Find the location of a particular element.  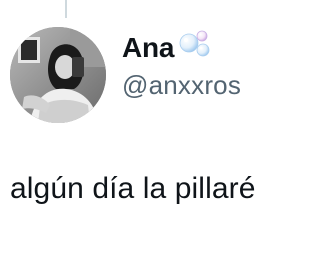

tweet-header: Ana @anxxros is located at coordinates (181, 64).